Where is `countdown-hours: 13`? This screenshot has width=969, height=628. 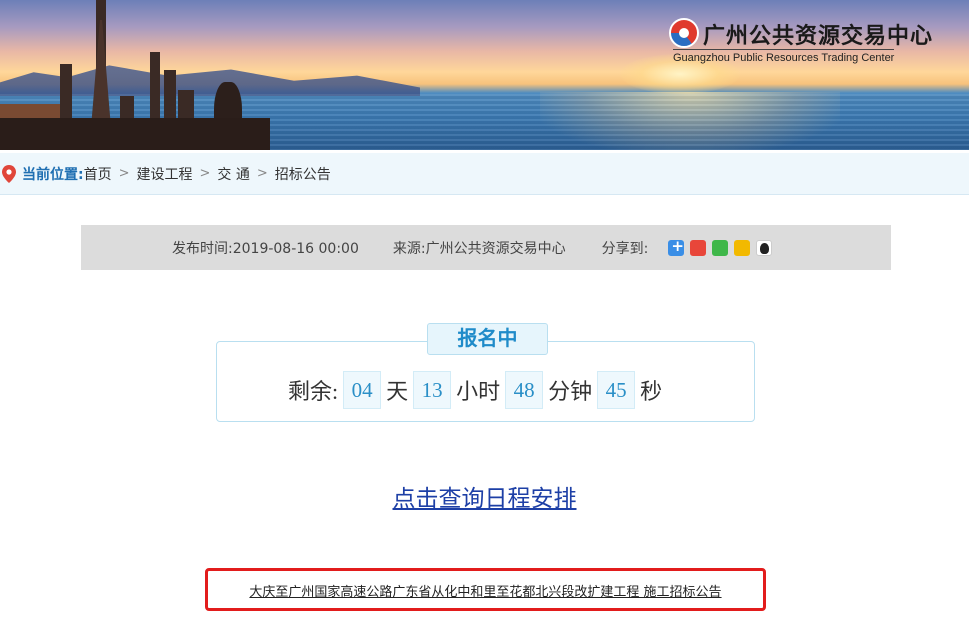
countdown-hours: 13 is located at coordinates (432, 390).